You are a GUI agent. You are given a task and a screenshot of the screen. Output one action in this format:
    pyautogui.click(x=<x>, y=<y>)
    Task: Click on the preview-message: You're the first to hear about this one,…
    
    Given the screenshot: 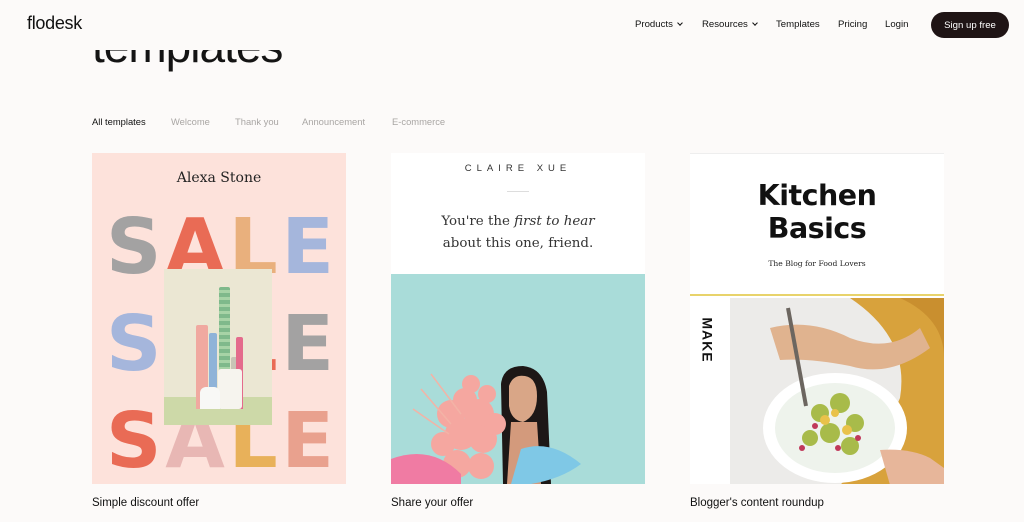 What is the action you would take?
    pyautogui.click(x=518, y=232)
    